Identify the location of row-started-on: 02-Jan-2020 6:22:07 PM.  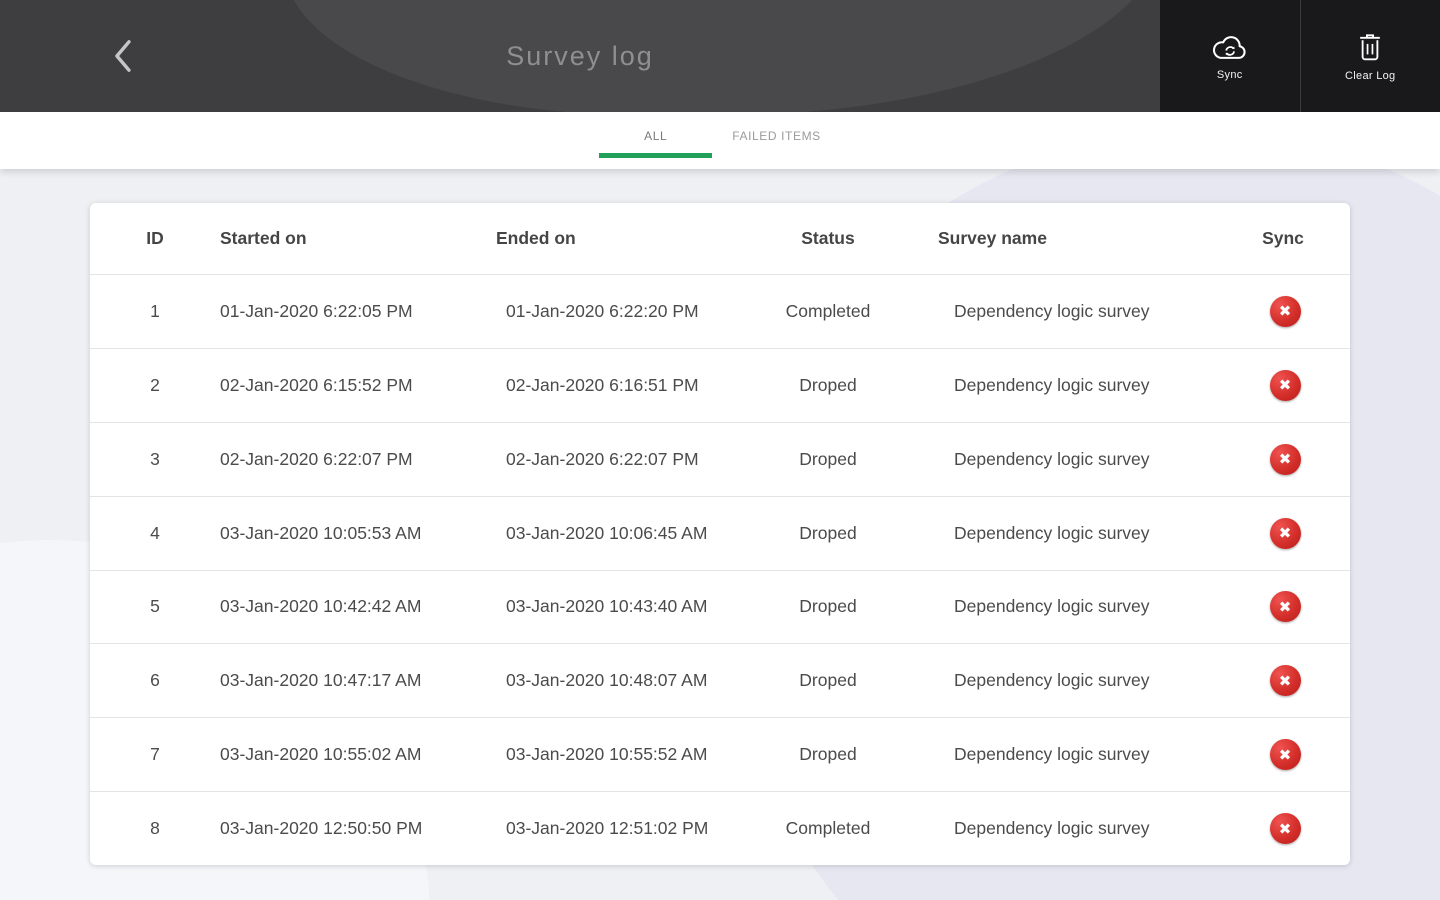
(316, 458).